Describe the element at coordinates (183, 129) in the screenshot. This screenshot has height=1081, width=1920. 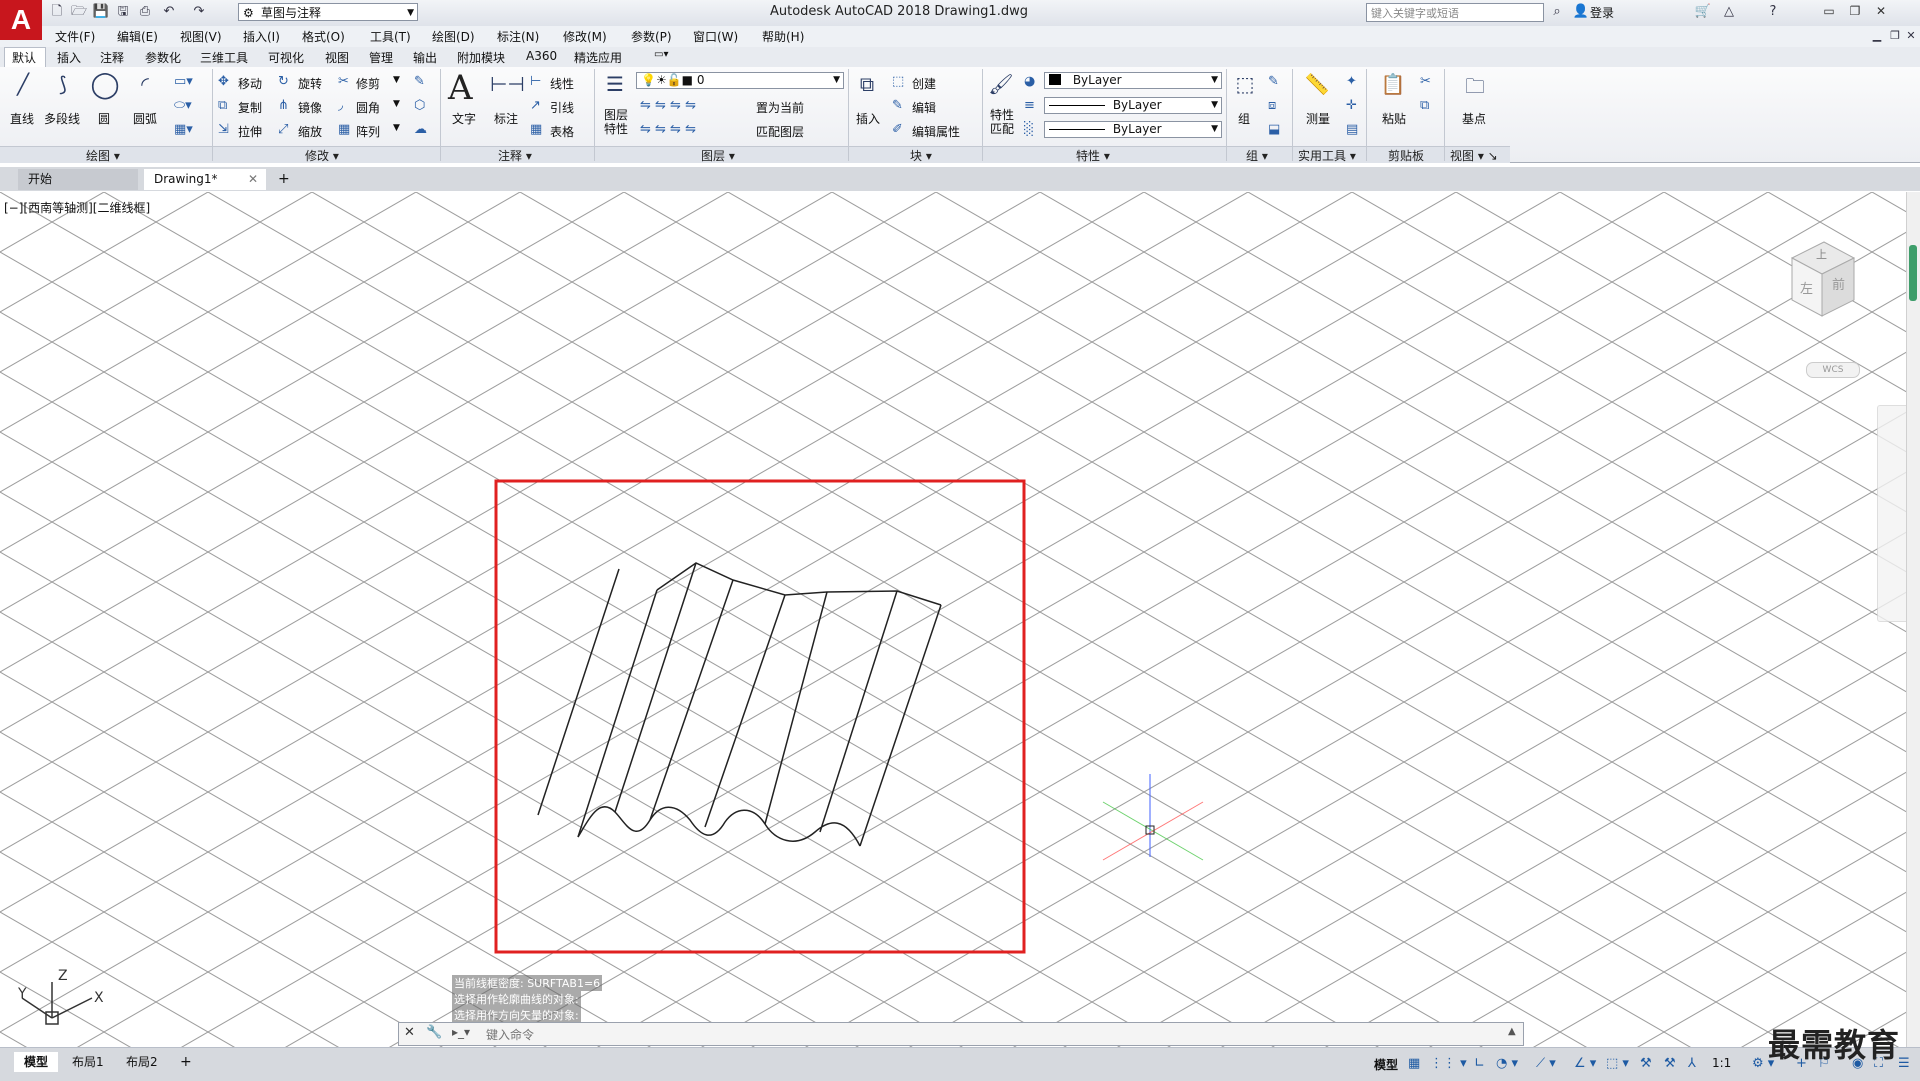
I see `hatch-icon: ▦▾` at that location.